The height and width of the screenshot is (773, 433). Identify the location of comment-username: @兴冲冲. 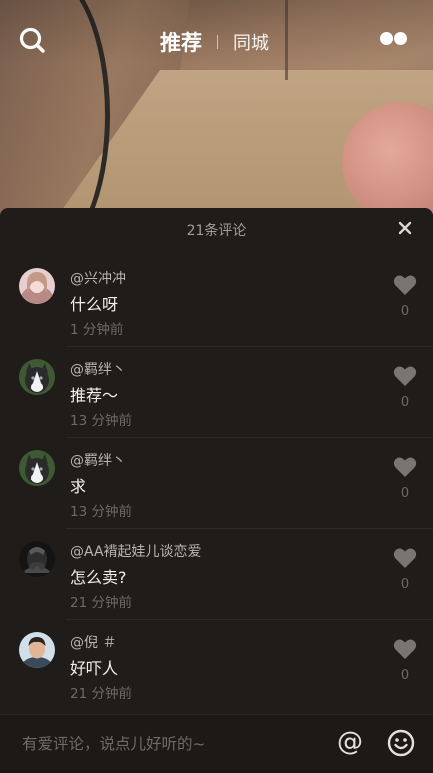
(98, 278).